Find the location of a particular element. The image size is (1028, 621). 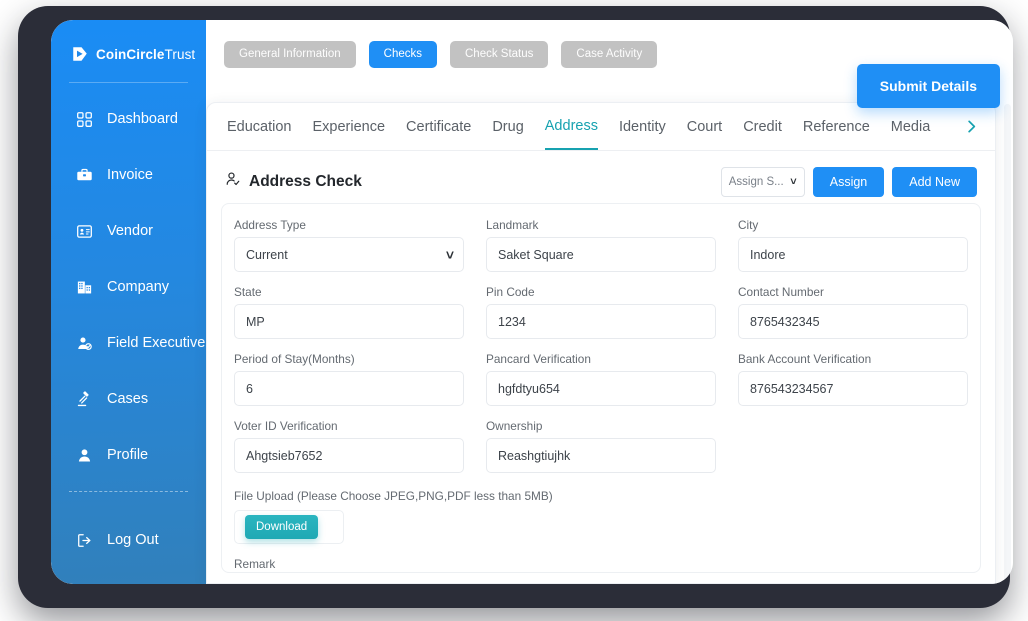

field-label: Period of Stay(Months) is located at coordinates (294, 359).